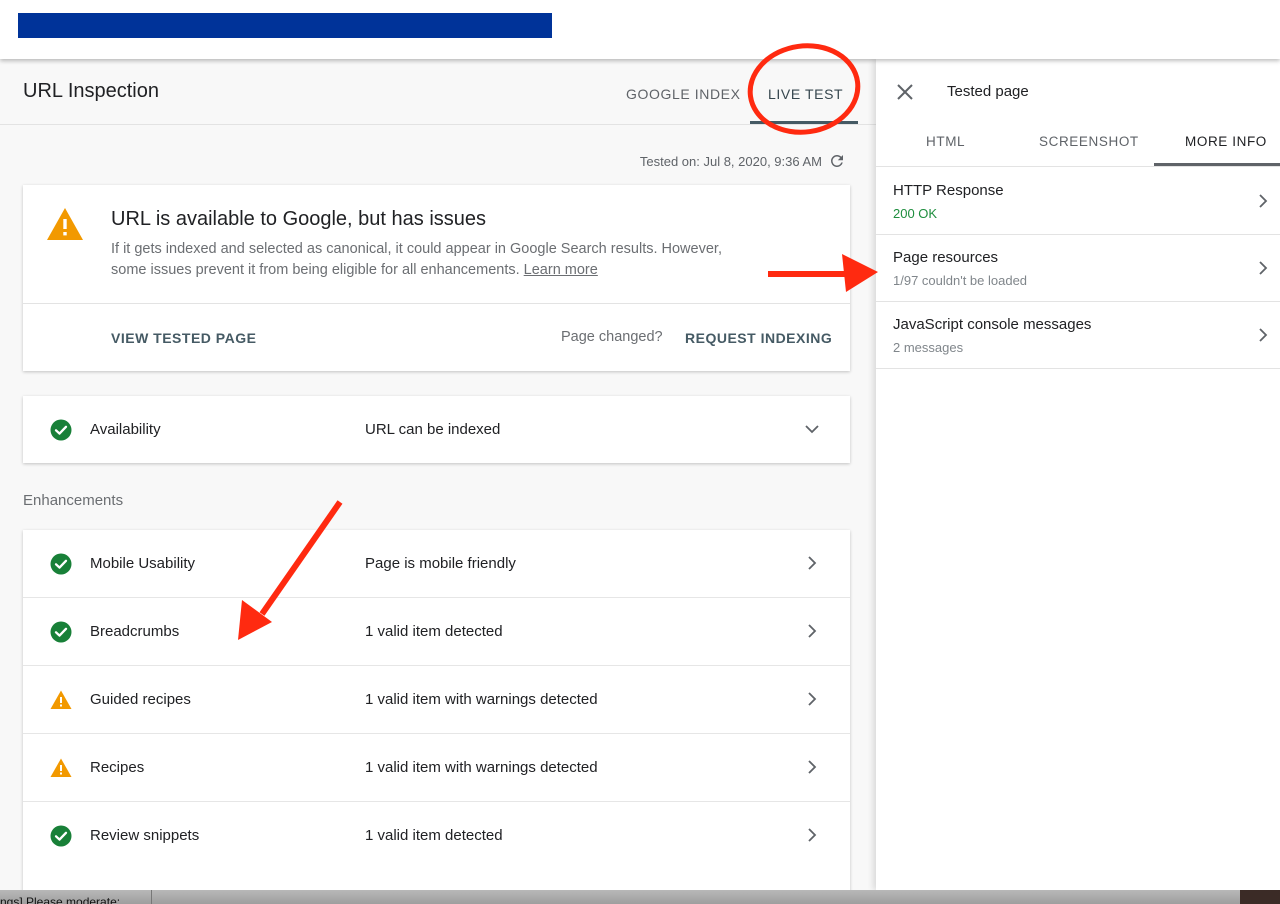  I want to click on enhancement-row-breadcrumbs: Breadcrumbs 1 valid item detected, so click(436, 632).